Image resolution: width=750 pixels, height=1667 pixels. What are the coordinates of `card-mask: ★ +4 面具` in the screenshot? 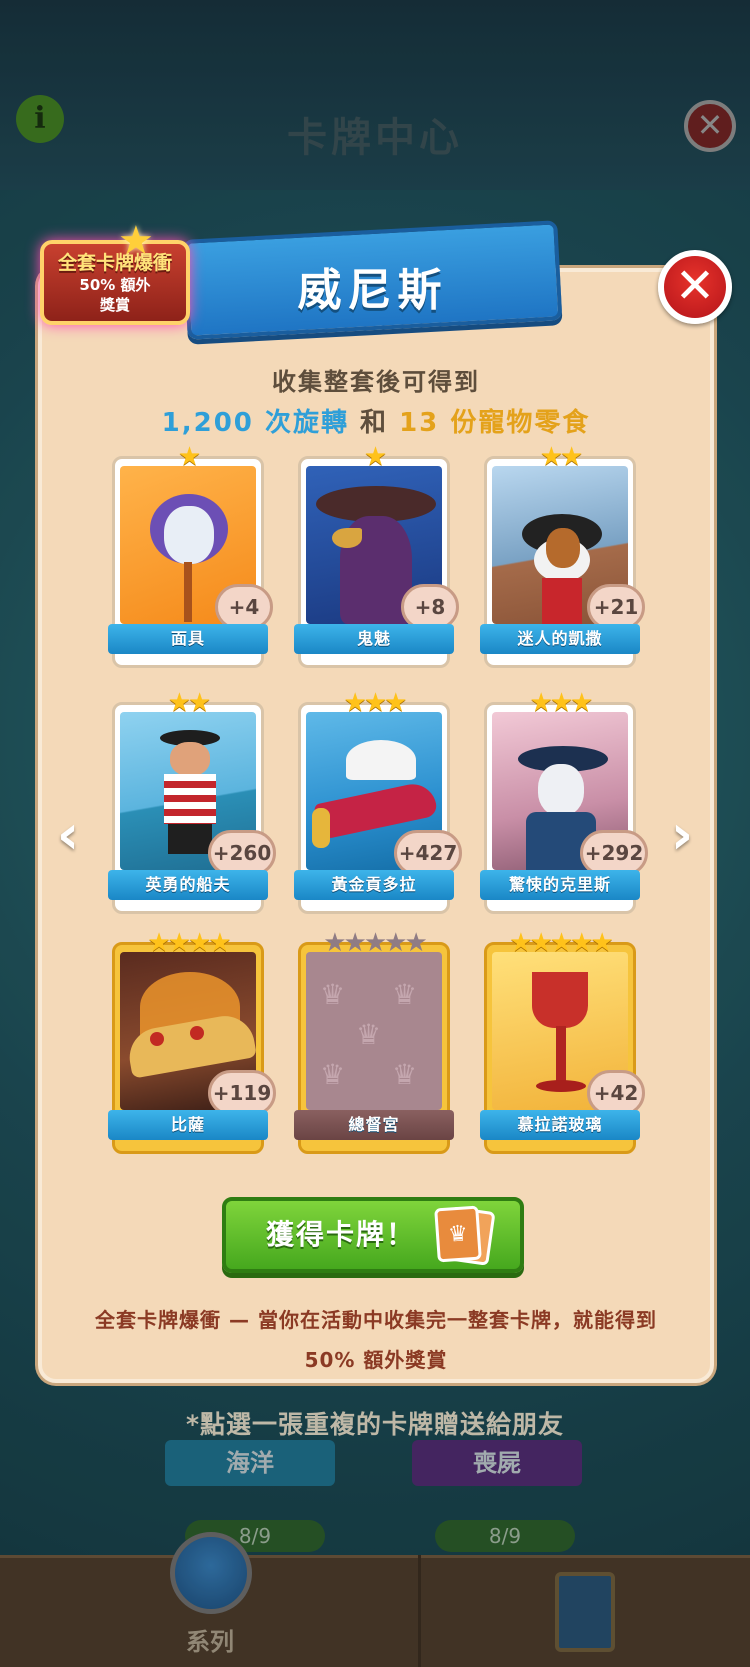 It's located at (190, 555).